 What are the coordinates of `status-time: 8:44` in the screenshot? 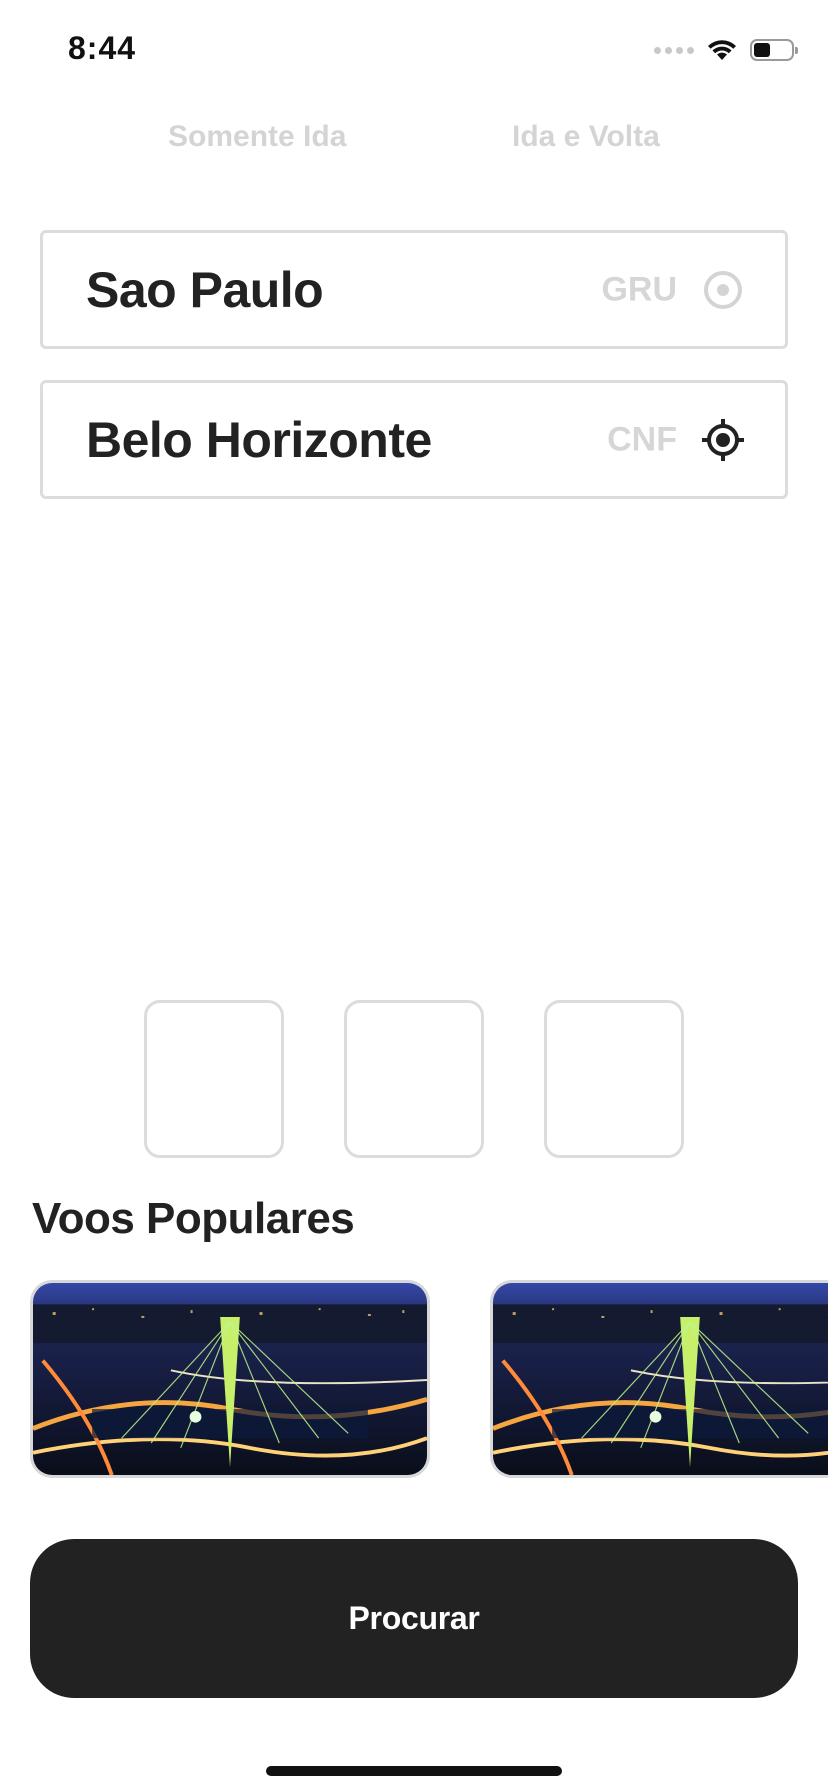 It's located at (102, 48).